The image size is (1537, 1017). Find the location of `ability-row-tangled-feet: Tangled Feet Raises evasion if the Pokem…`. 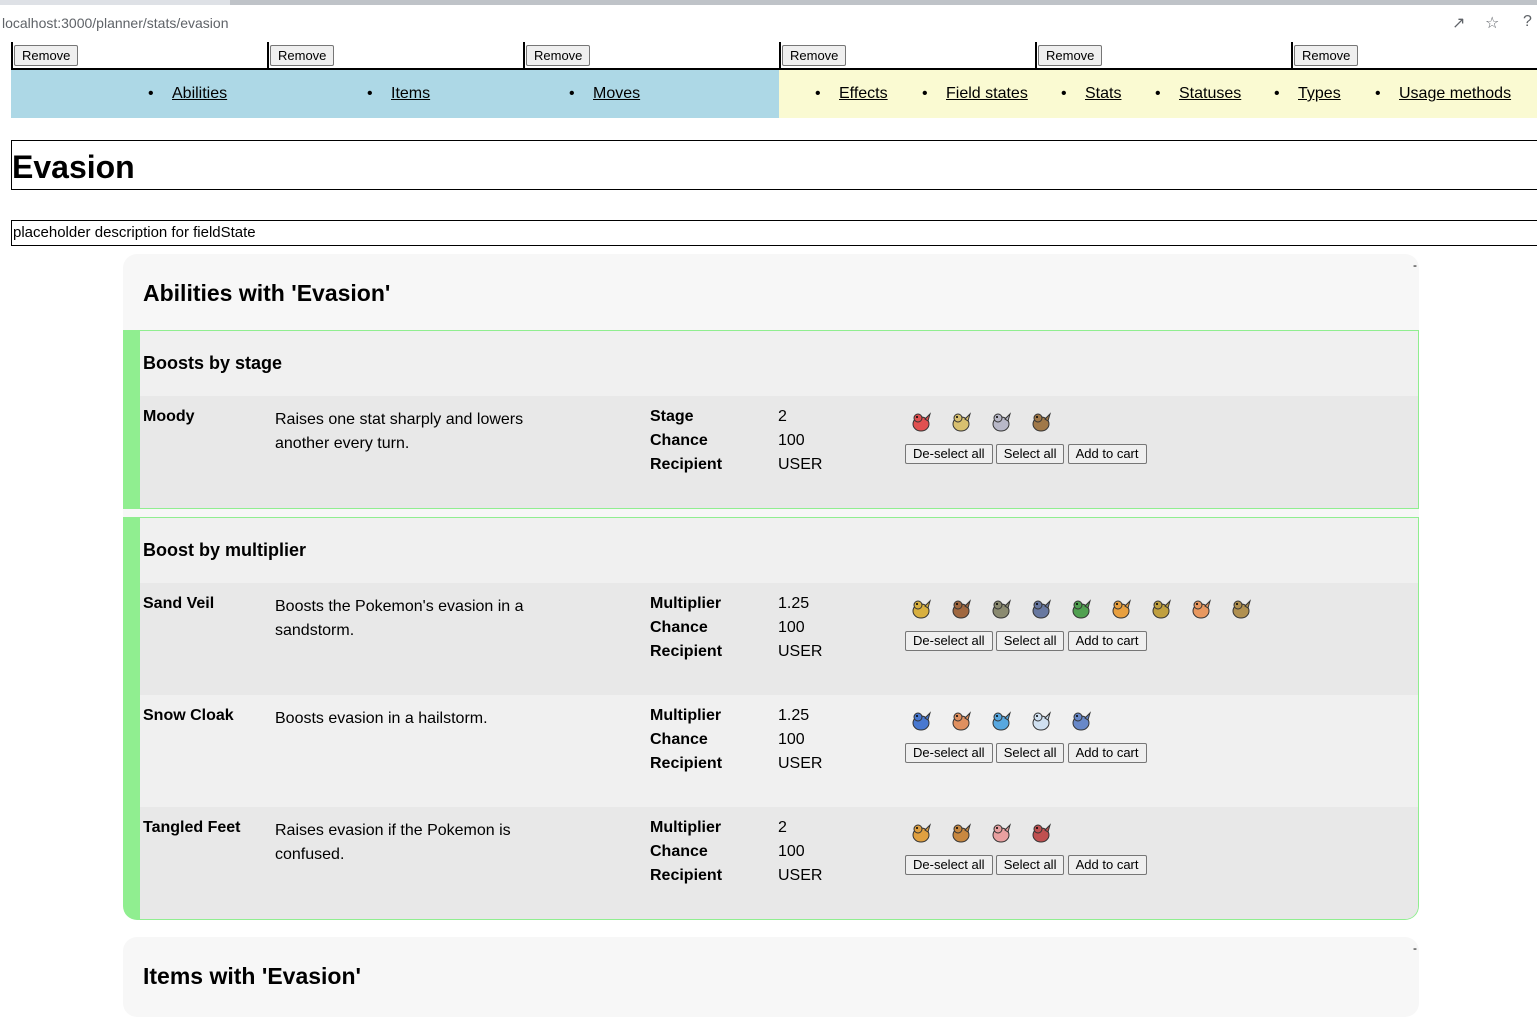

ability-row-tangled-feet: Tangled Feet Raises evasion if the Pokem… is located at coordinates (779, 863).